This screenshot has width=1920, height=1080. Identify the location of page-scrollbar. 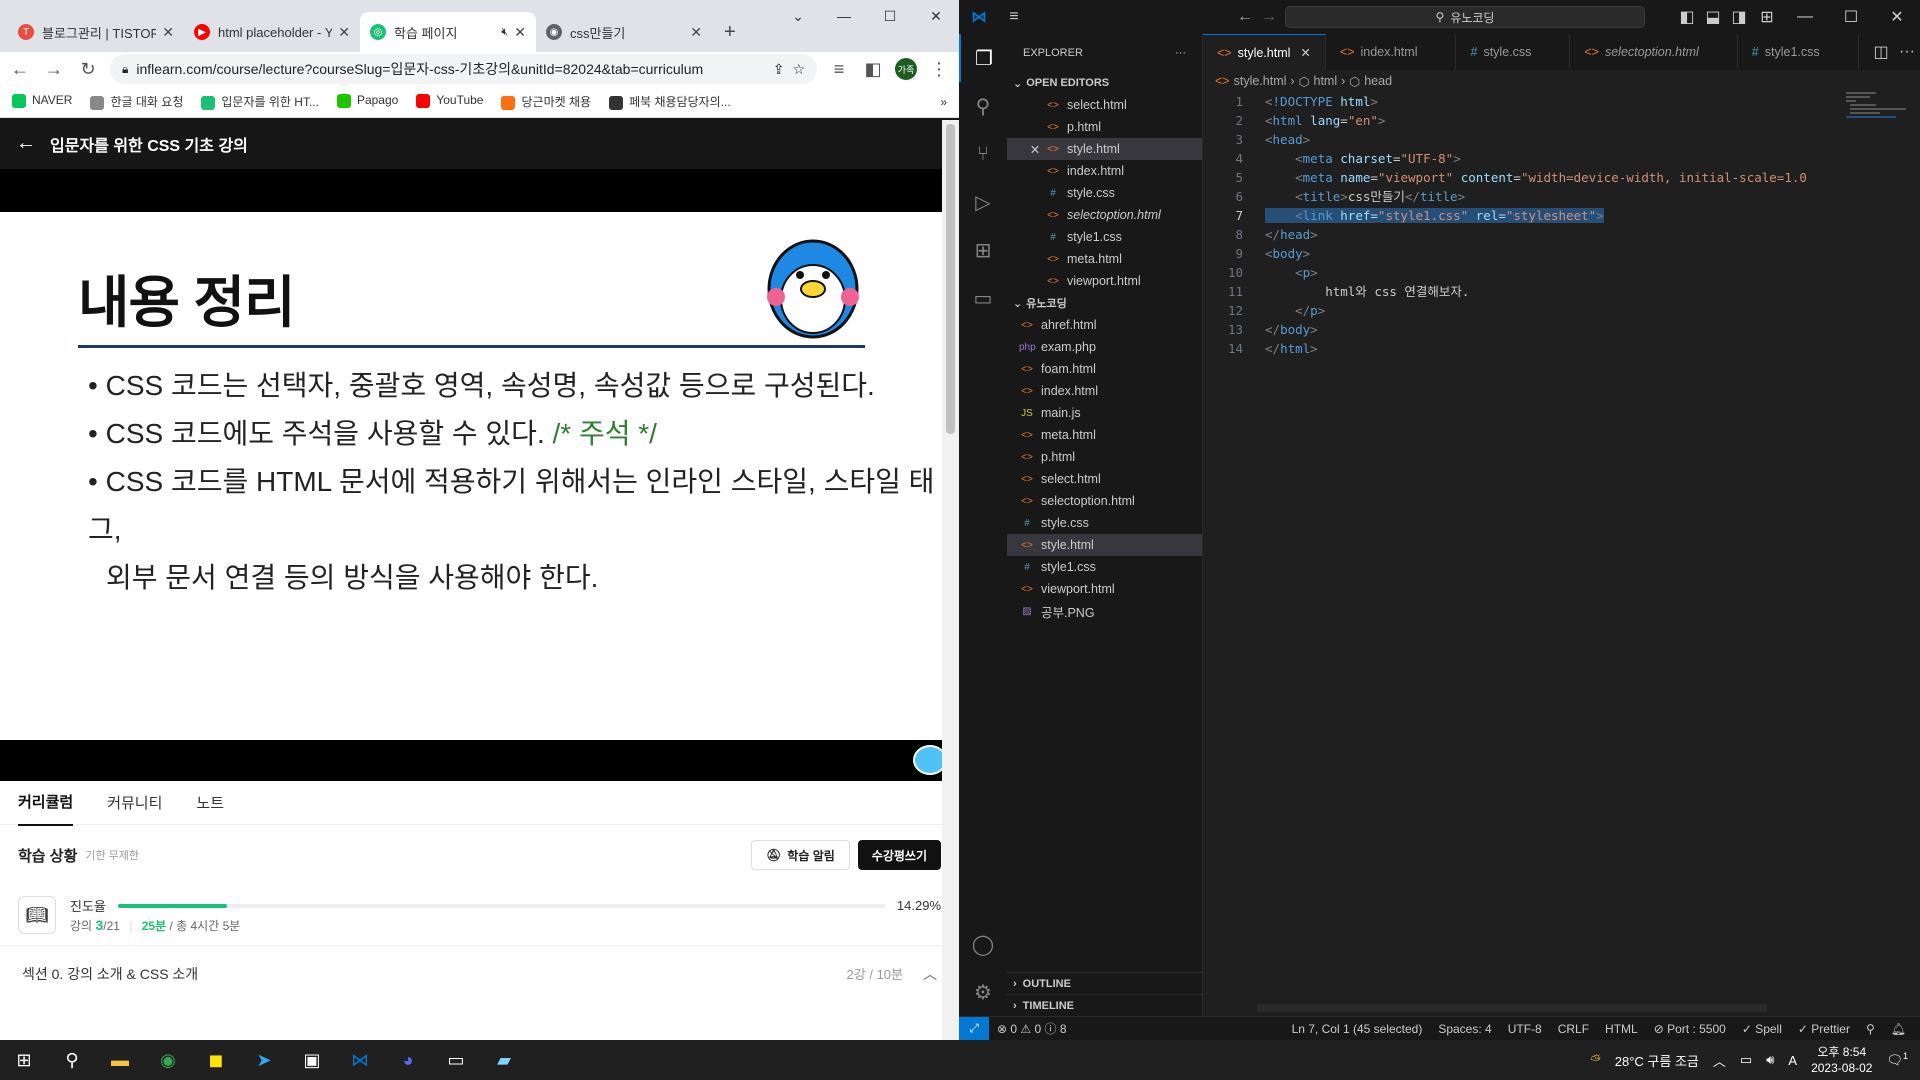
(950, 580).